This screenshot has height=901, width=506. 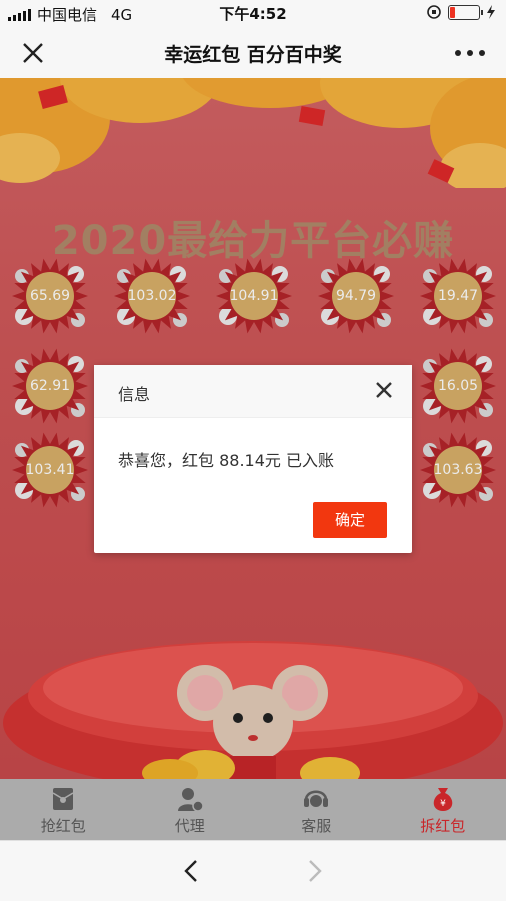 What do you see at coordinates (316, 825) in the screenshot?
I see `tab-label: 客服` at bounding box center [316, 825].